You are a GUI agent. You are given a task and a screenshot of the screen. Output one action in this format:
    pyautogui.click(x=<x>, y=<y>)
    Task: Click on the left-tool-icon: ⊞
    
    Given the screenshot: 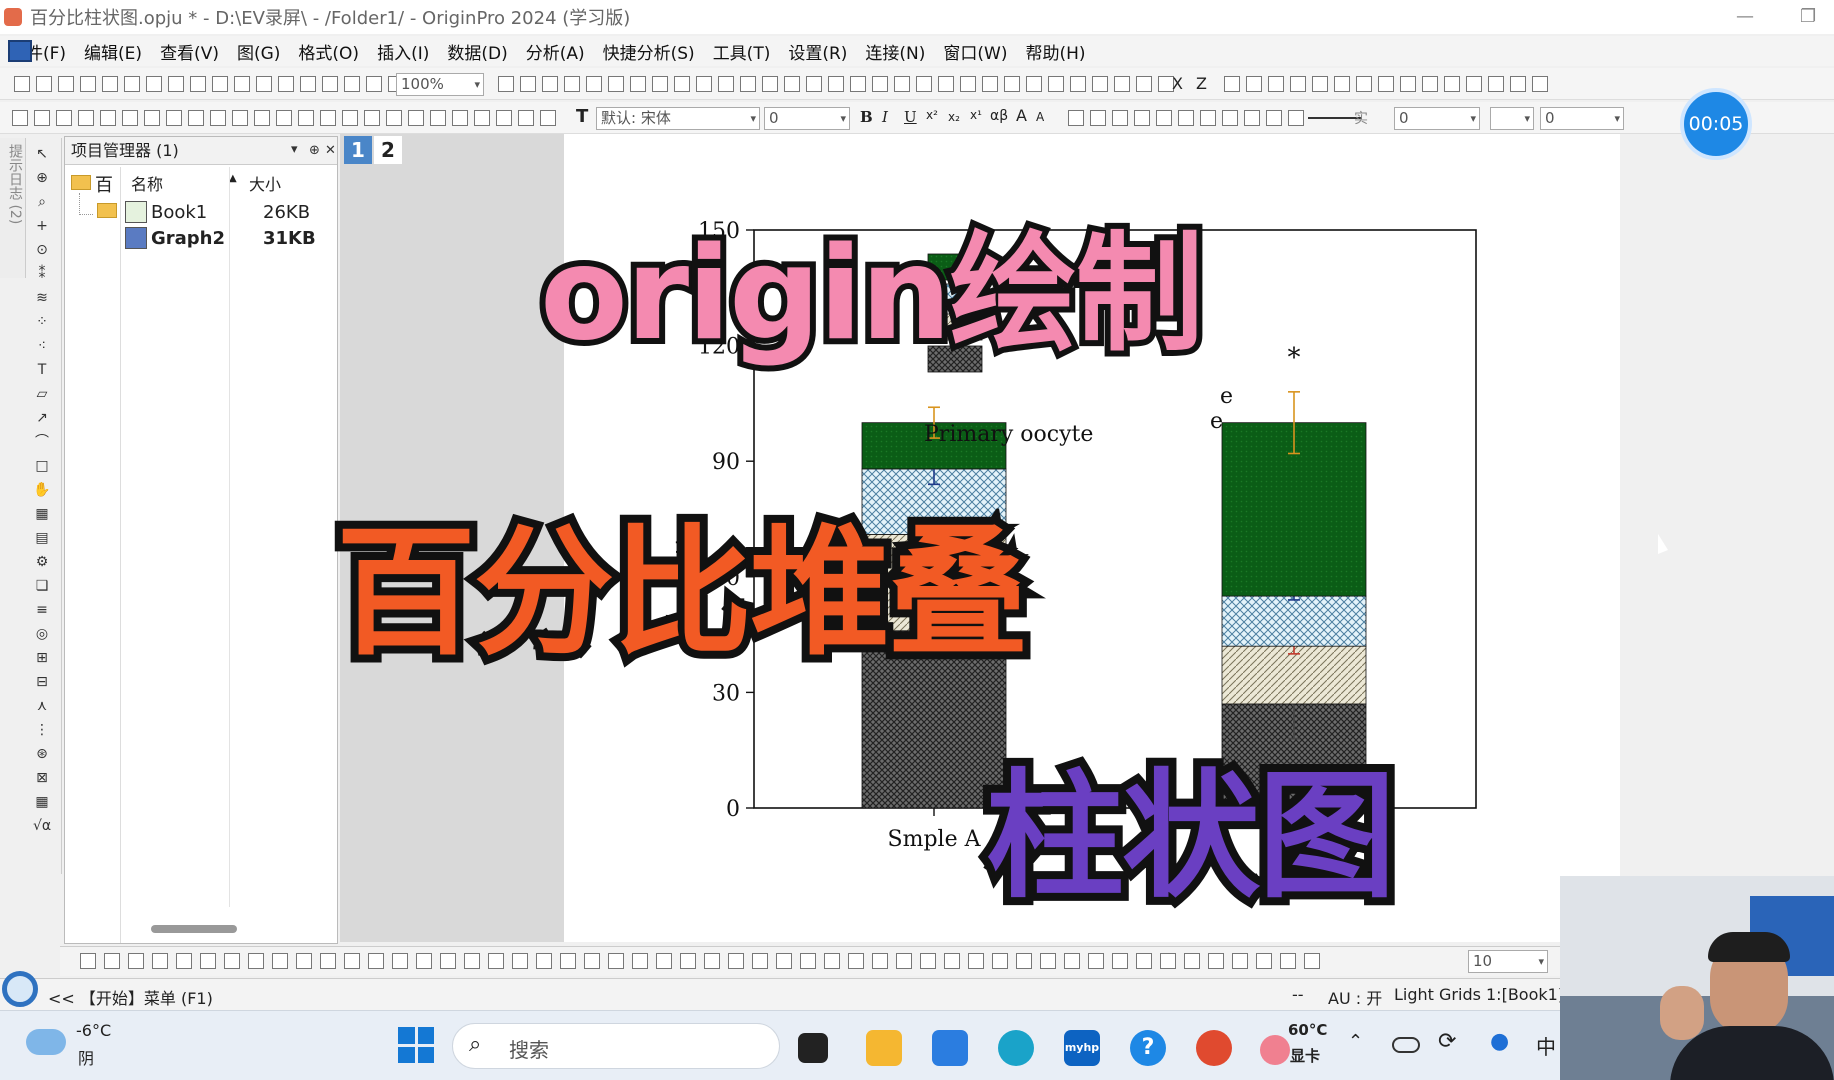 What is the action you would take?
    pyautogui.click(x=42, y=658)
    